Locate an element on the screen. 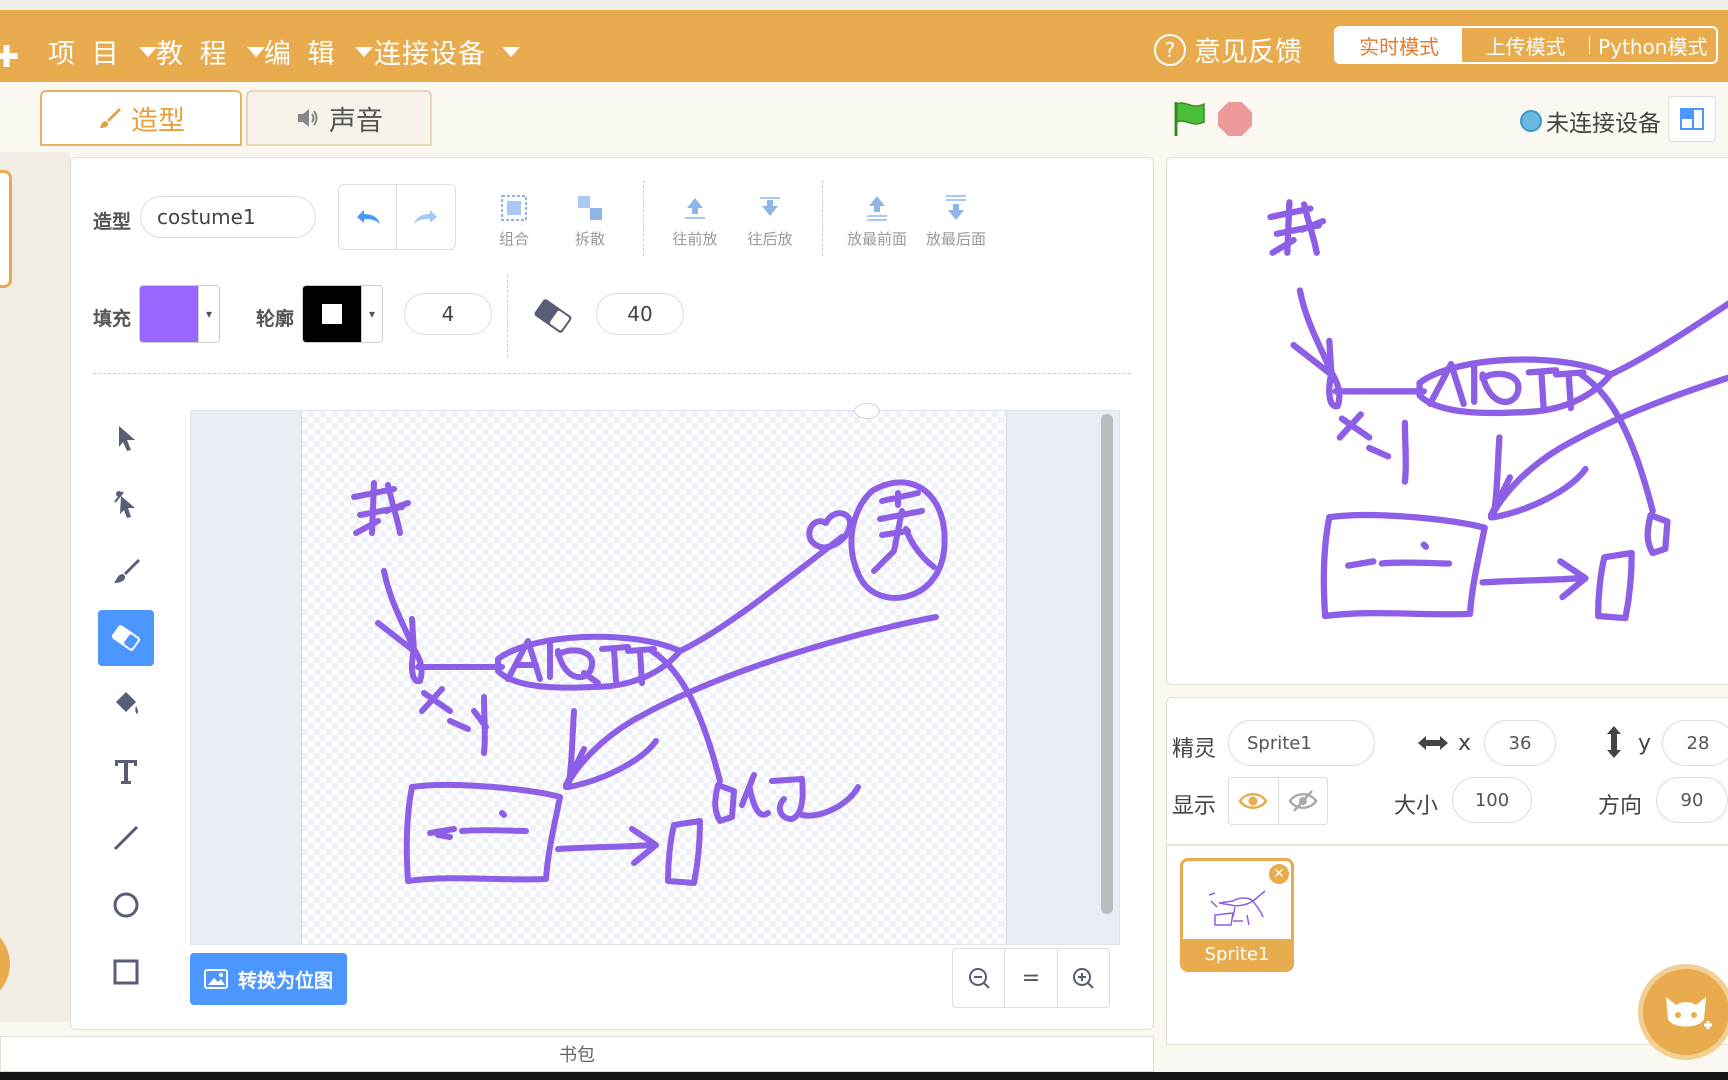 This screenshot has height=1080, width=1728. select-icon is located at coordinates (127, 438).